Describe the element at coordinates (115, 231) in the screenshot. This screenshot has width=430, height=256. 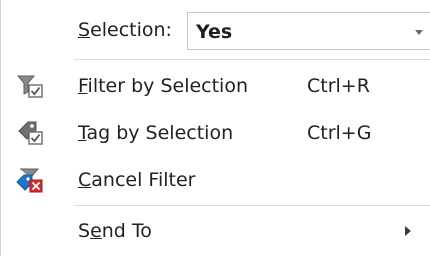
I see `send-to-label: Send To` at that location.